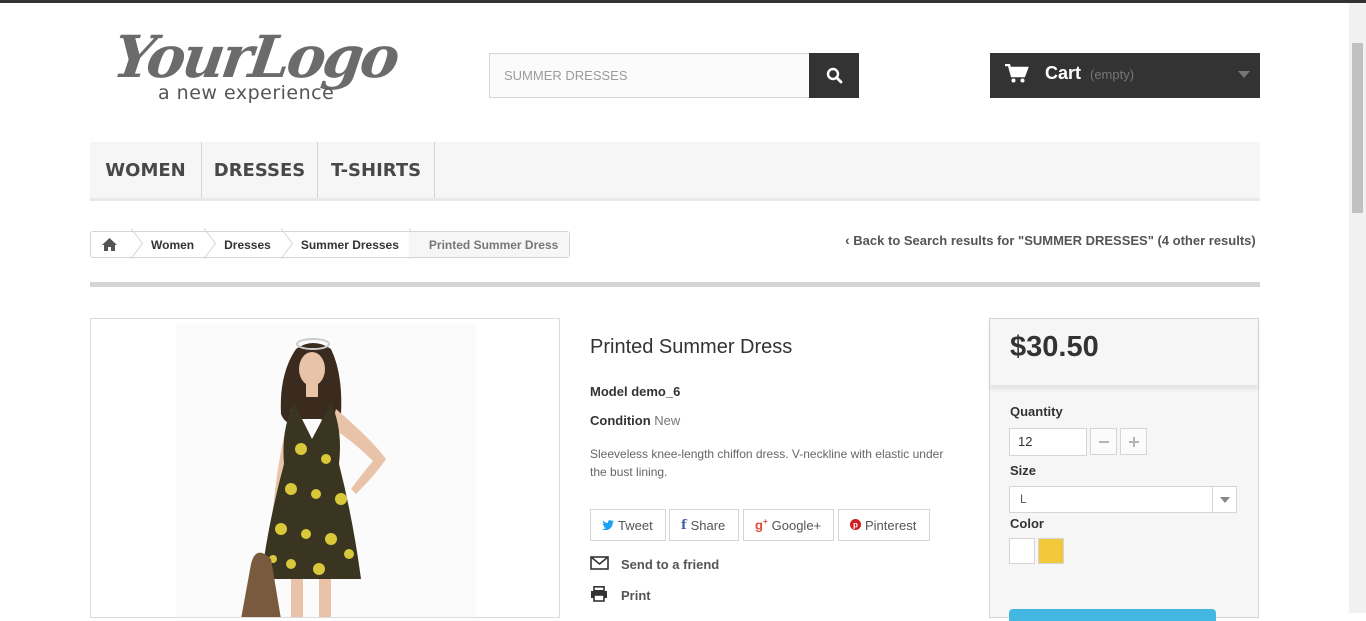 This screenshot has height=621, width=1366. What do you see at coordinates (675, 284) in the screenshot?
I see `section-divider` at bounding box center [675, 284].